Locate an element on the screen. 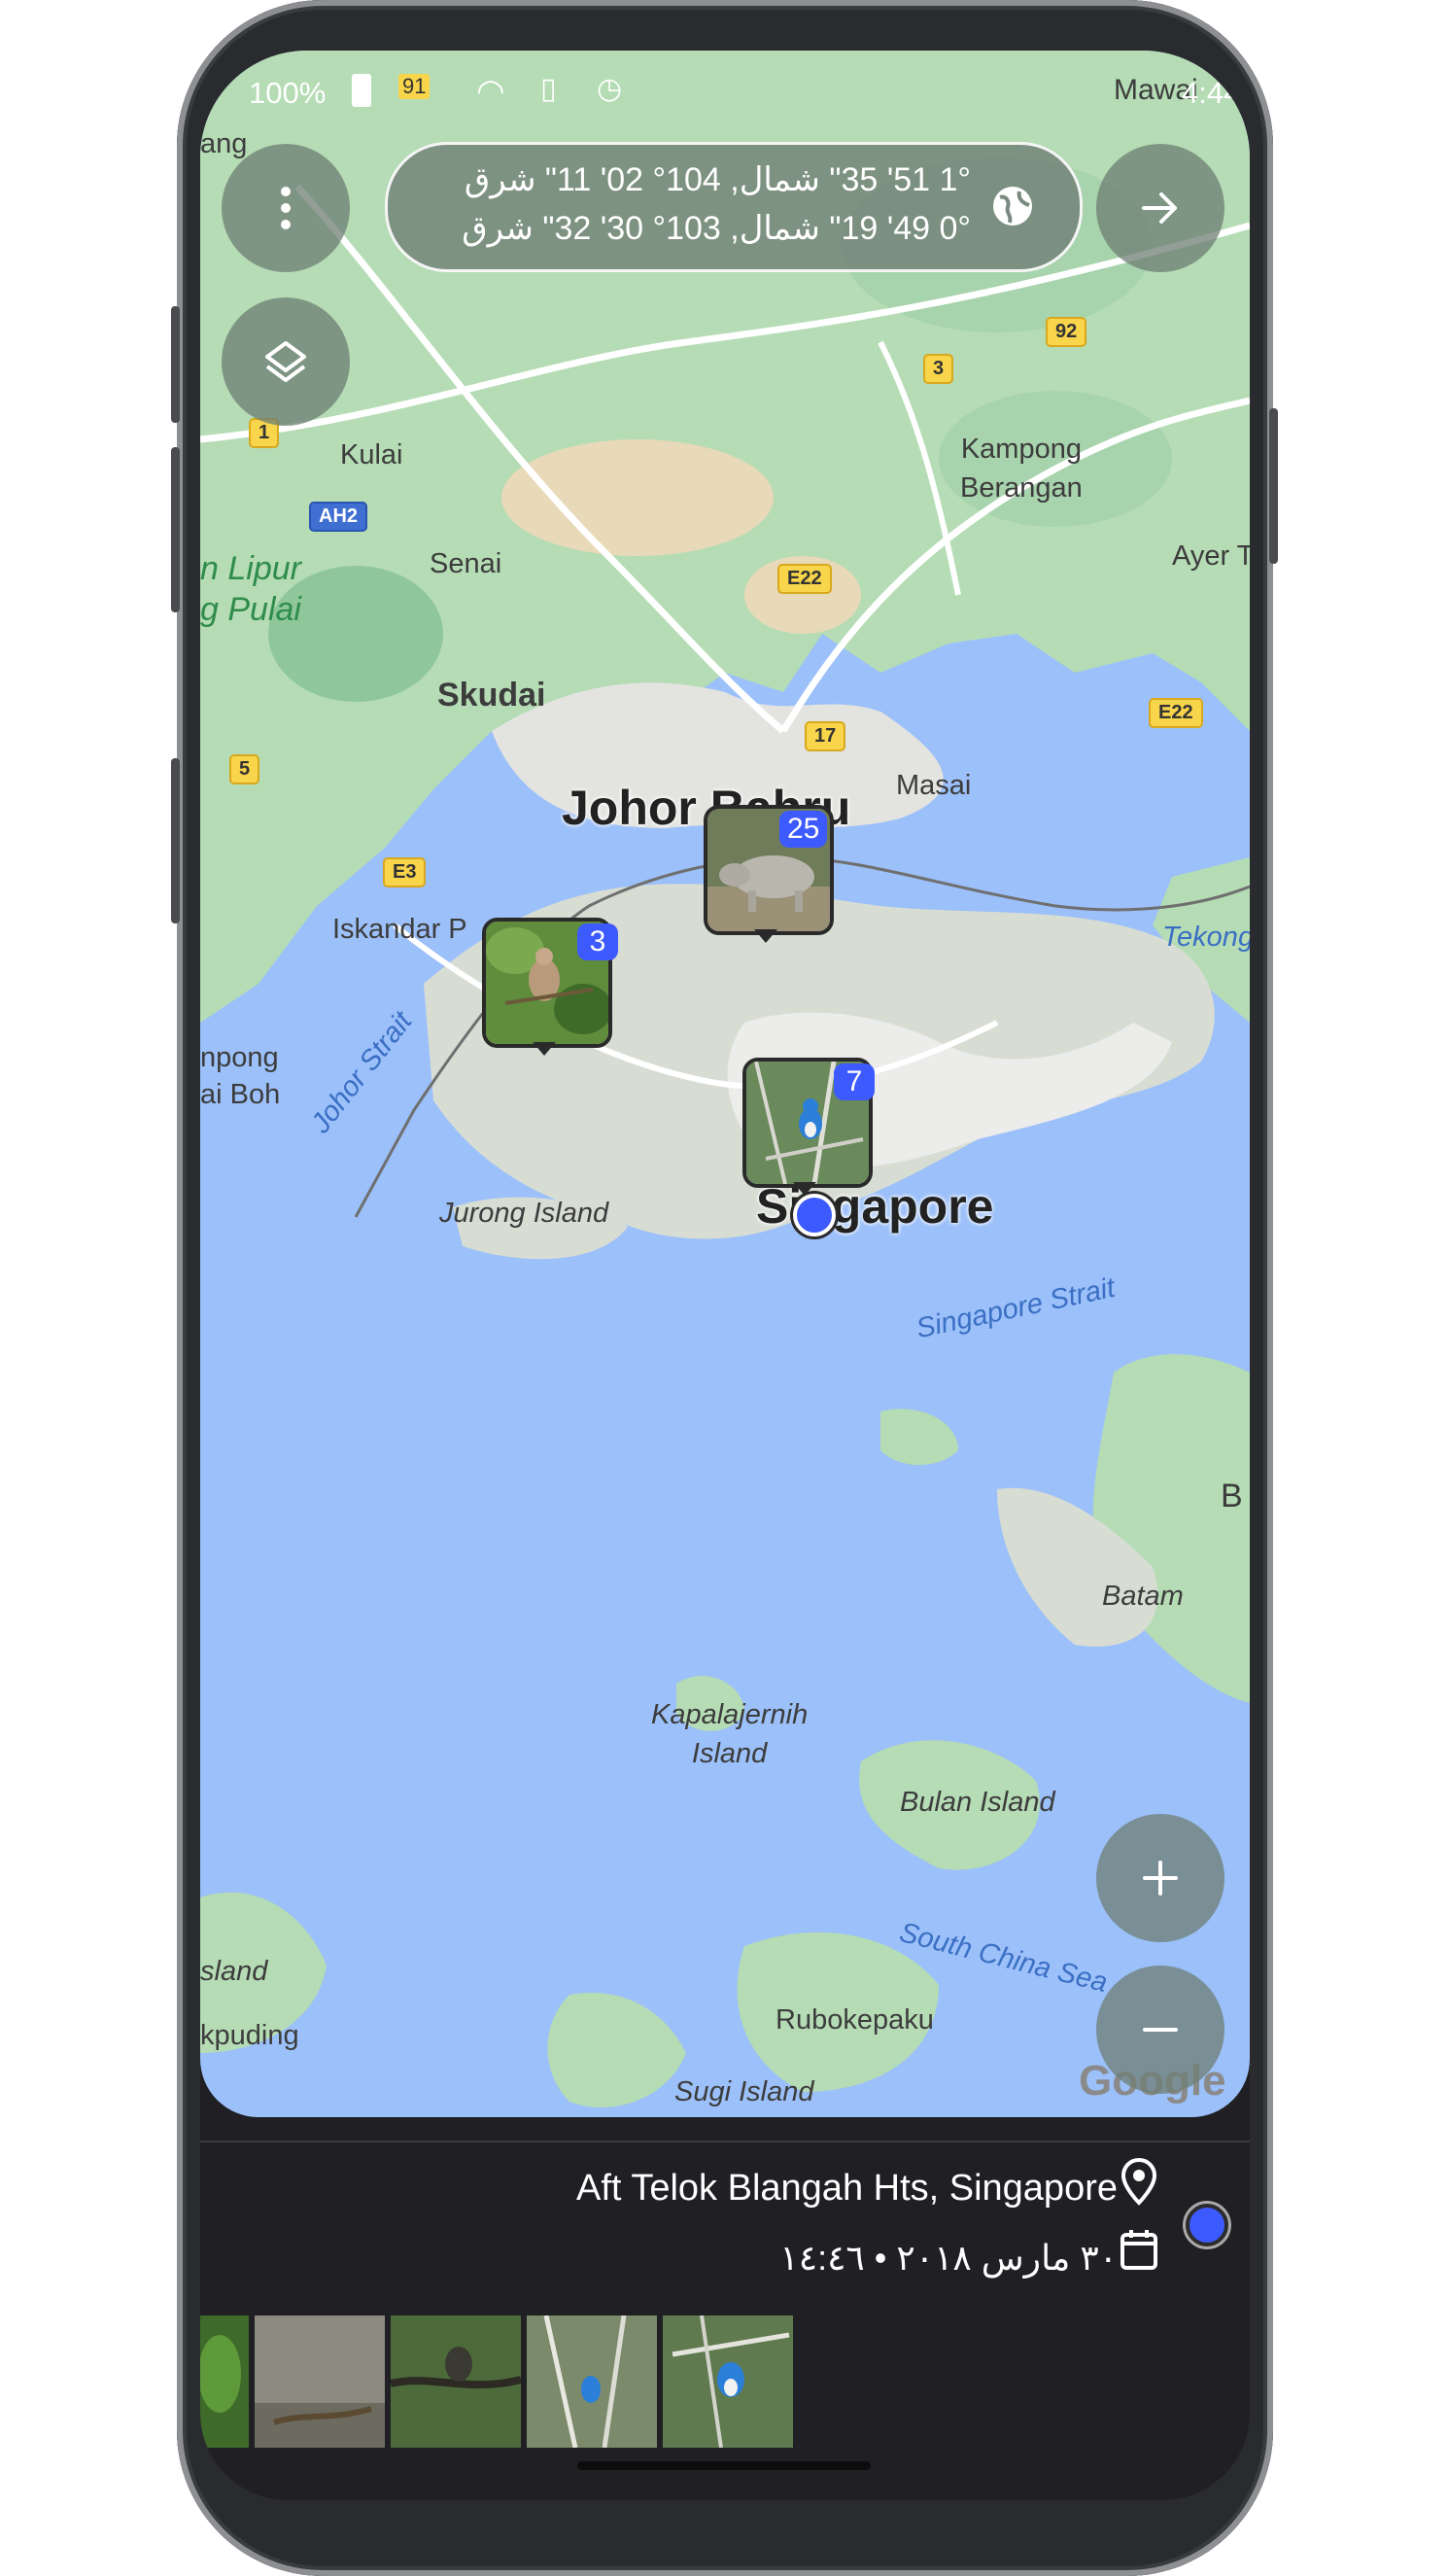 The width and height of the screenshot is (1448, 2576). map-label-ai-boh: ai Boh is located at coordinates (240, 1094).